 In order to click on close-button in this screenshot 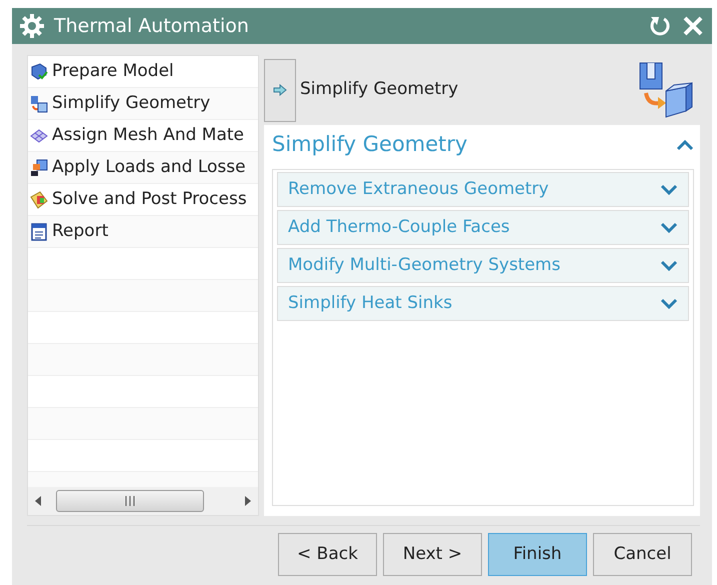, I will do `click(693, 26)`.